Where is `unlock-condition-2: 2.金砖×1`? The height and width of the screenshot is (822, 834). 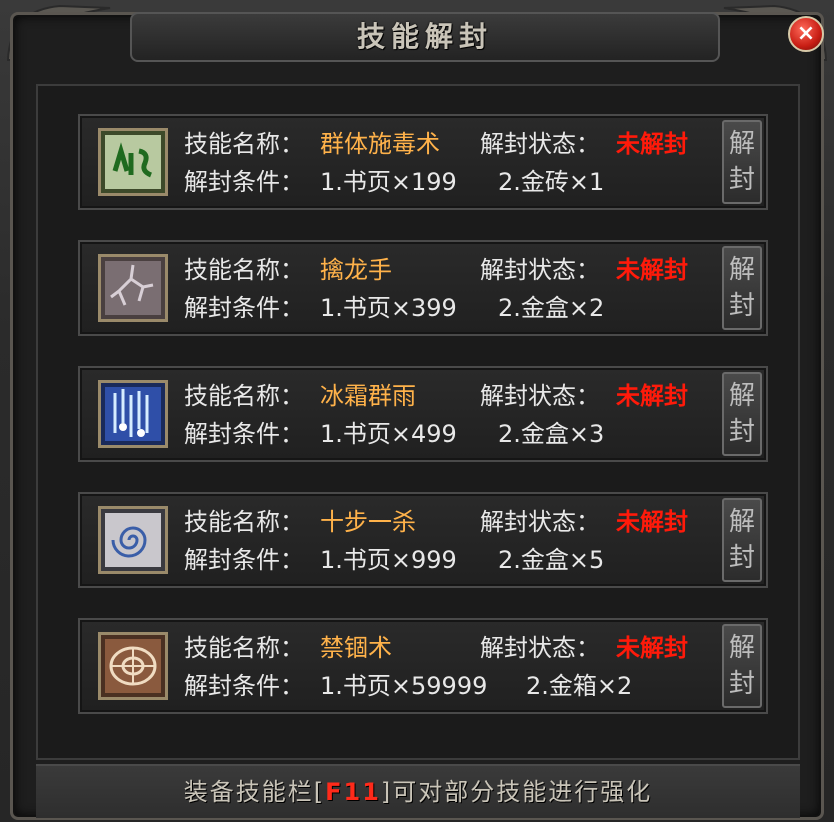 unlock-condition-2: 2.金砖×1 is located at coordinates (551, 182).